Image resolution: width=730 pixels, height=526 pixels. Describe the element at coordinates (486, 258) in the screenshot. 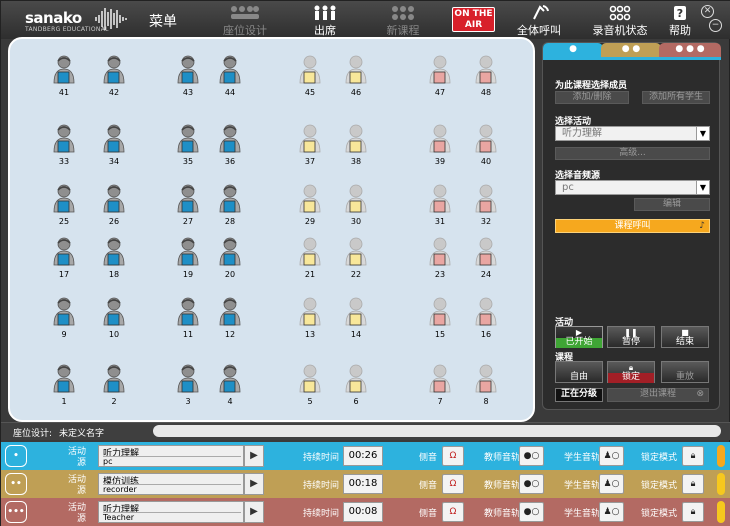

I see `student-seat: 24` at that location.